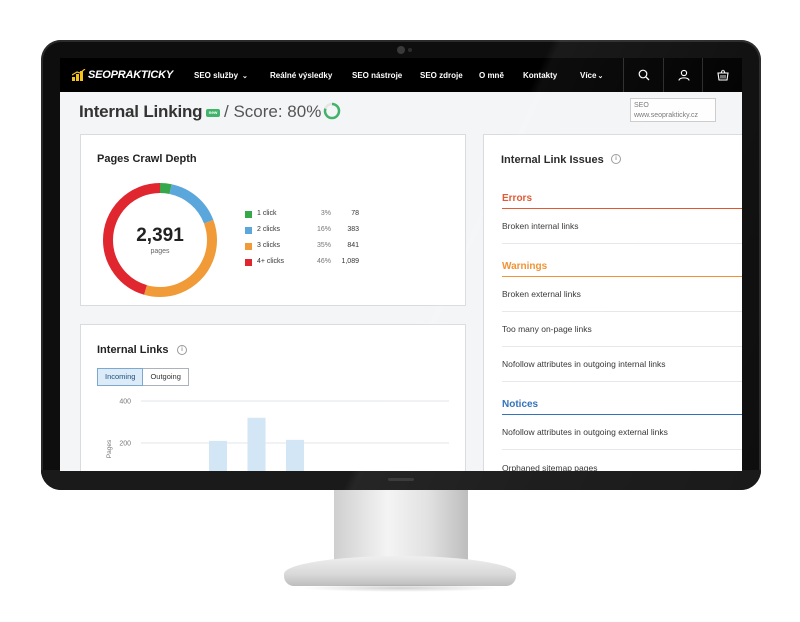 Image resolution: width=800 pixels, height=622 pixels. What do you see at coordinates (491, 75) in the screenshot?
I see `nav-item-o-mne: O mně` at bounding box center [491, 75].